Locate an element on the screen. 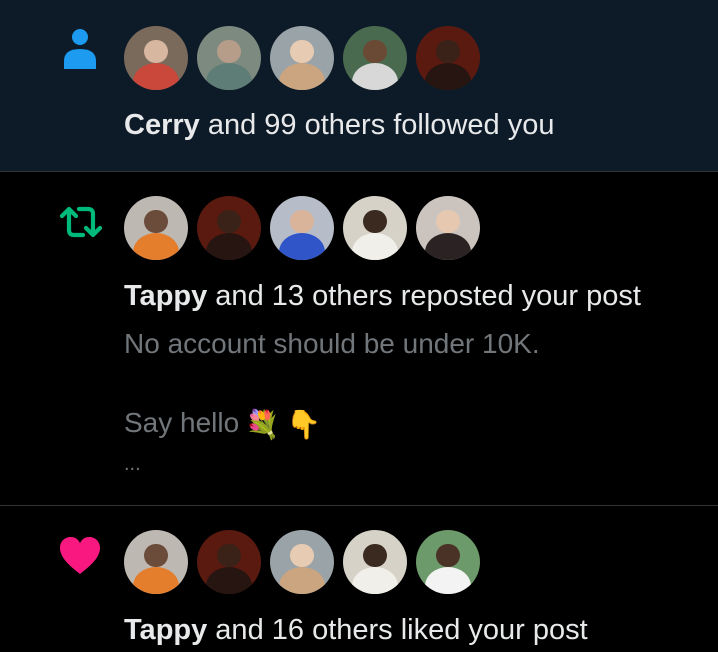 The width and height of the screenshot is (718, 652). notification-text: Tappy and 16 others liked your post is located at coordinates (356, 630).